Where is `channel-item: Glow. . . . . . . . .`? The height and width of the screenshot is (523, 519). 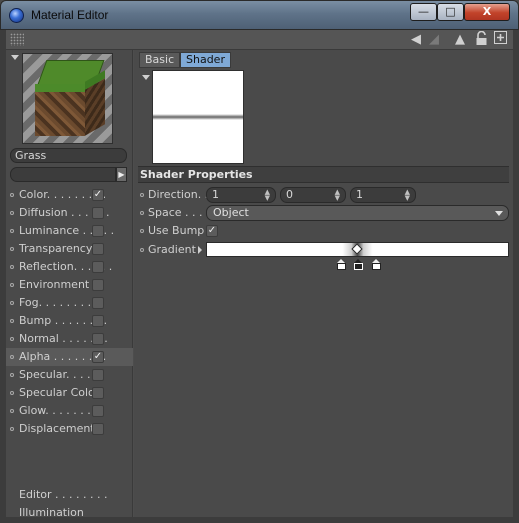
channel-item: Glow. . . . . . . . . is located at coordinates (69, 411).